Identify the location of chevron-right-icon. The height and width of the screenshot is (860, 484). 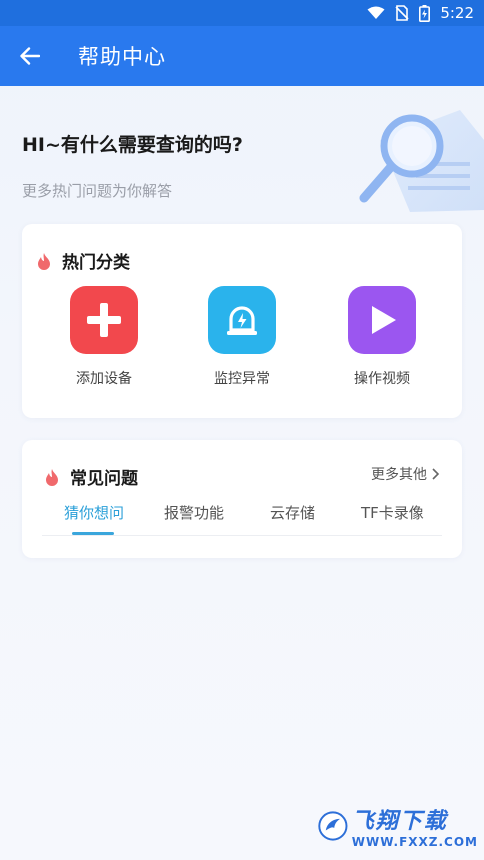
(436, 474).